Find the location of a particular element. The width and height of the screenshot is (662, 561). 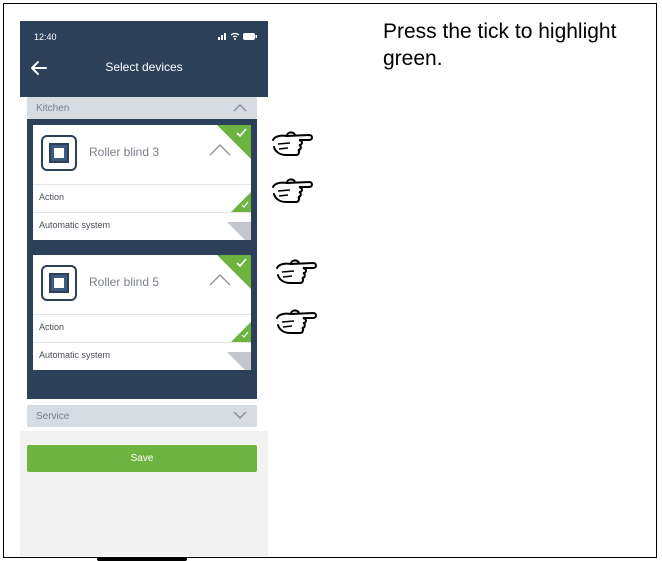

save-button: Save is located at coordinates (142, 458).